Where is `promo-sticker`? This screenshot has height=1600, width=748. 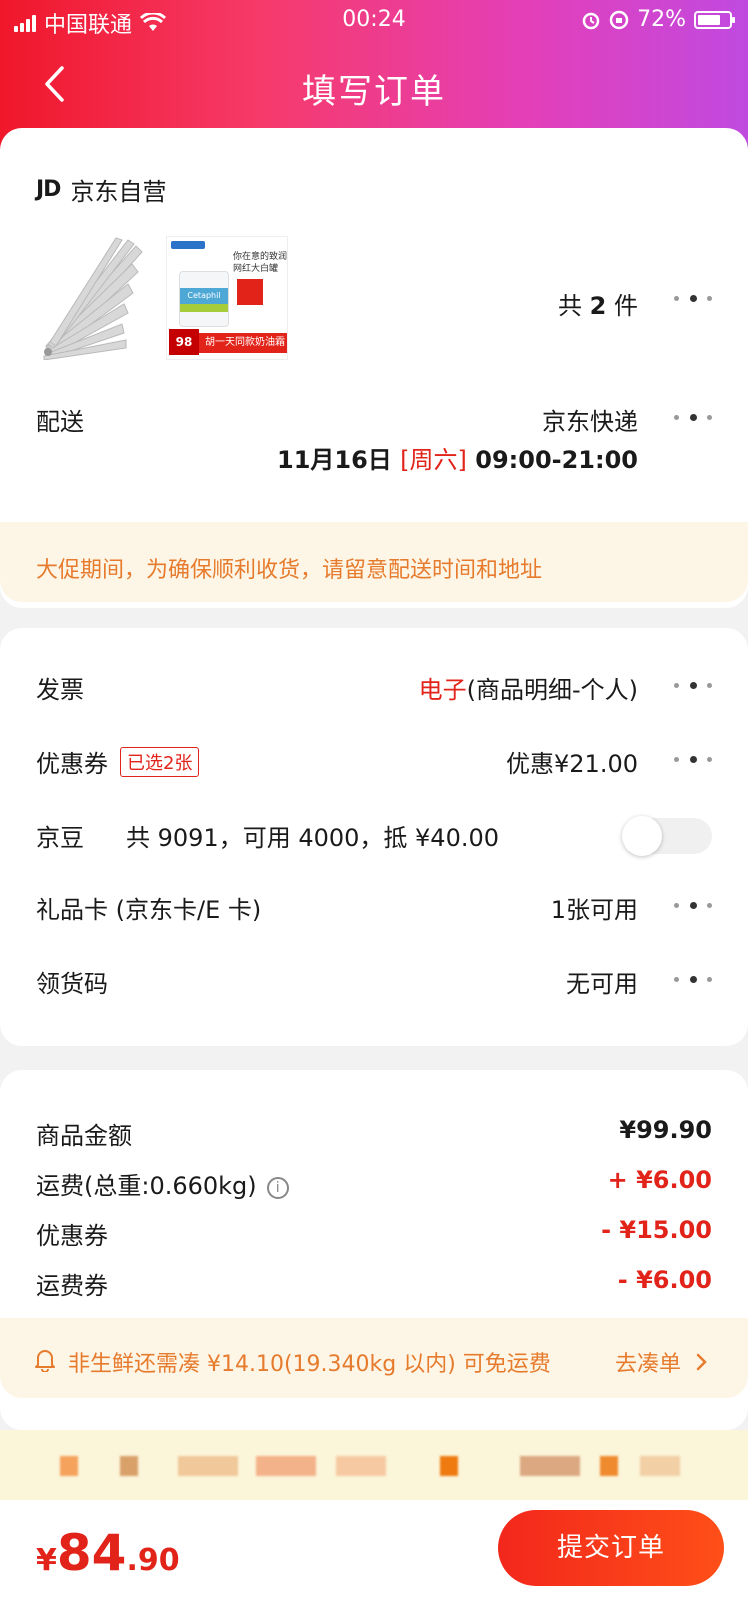
promo-sticker is located at coordinates (250, 292).